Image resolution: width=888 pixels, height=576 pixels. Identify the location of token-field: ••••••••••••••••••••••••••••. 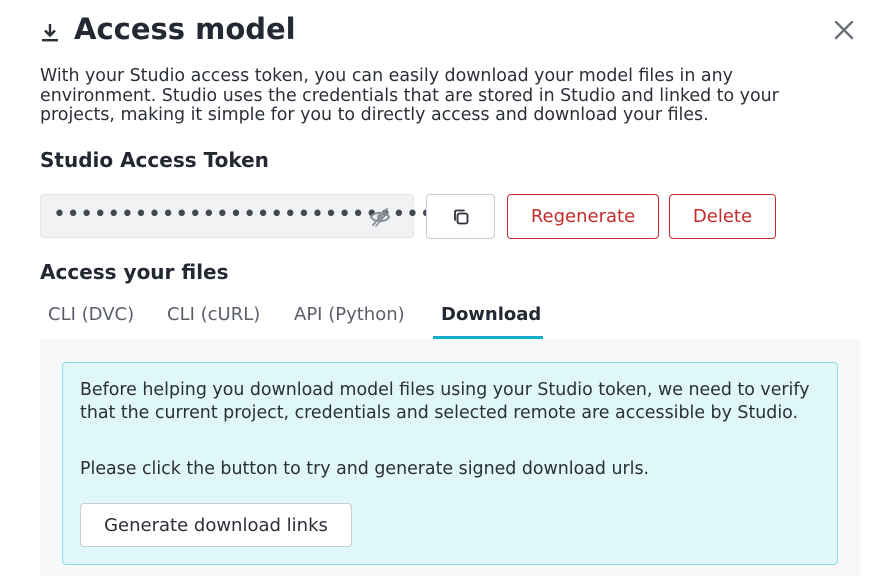
(236, 216).